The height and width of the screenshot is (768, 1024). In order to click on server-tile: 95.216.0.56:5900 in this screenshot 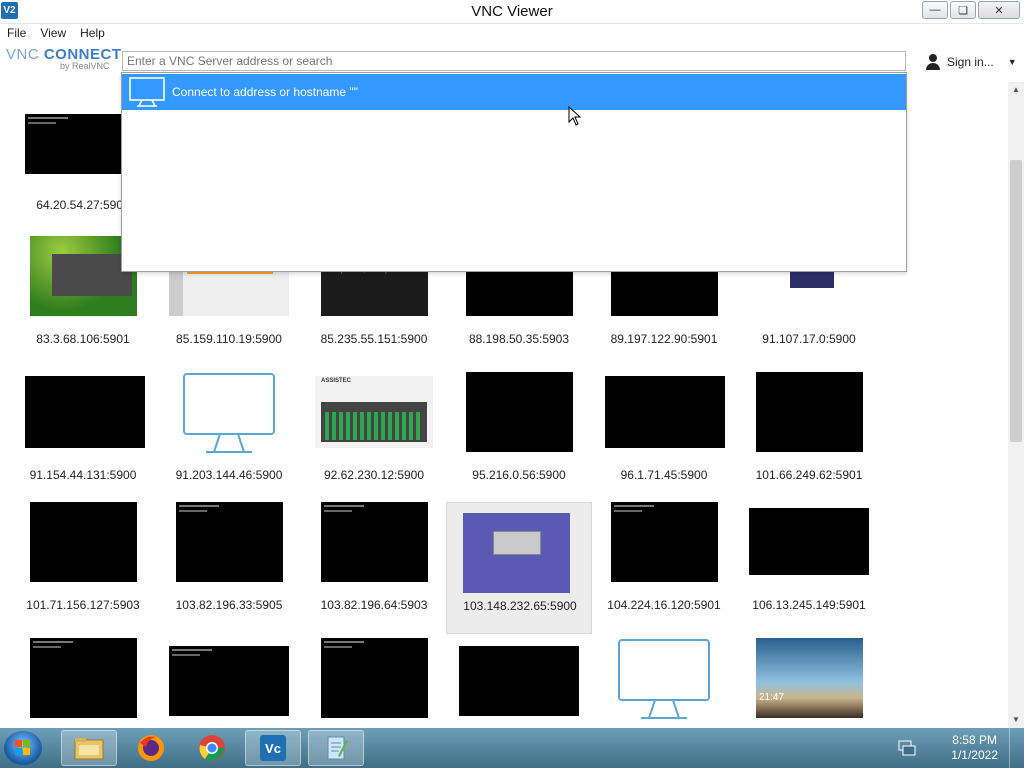, I will do `click(519, 438)`.